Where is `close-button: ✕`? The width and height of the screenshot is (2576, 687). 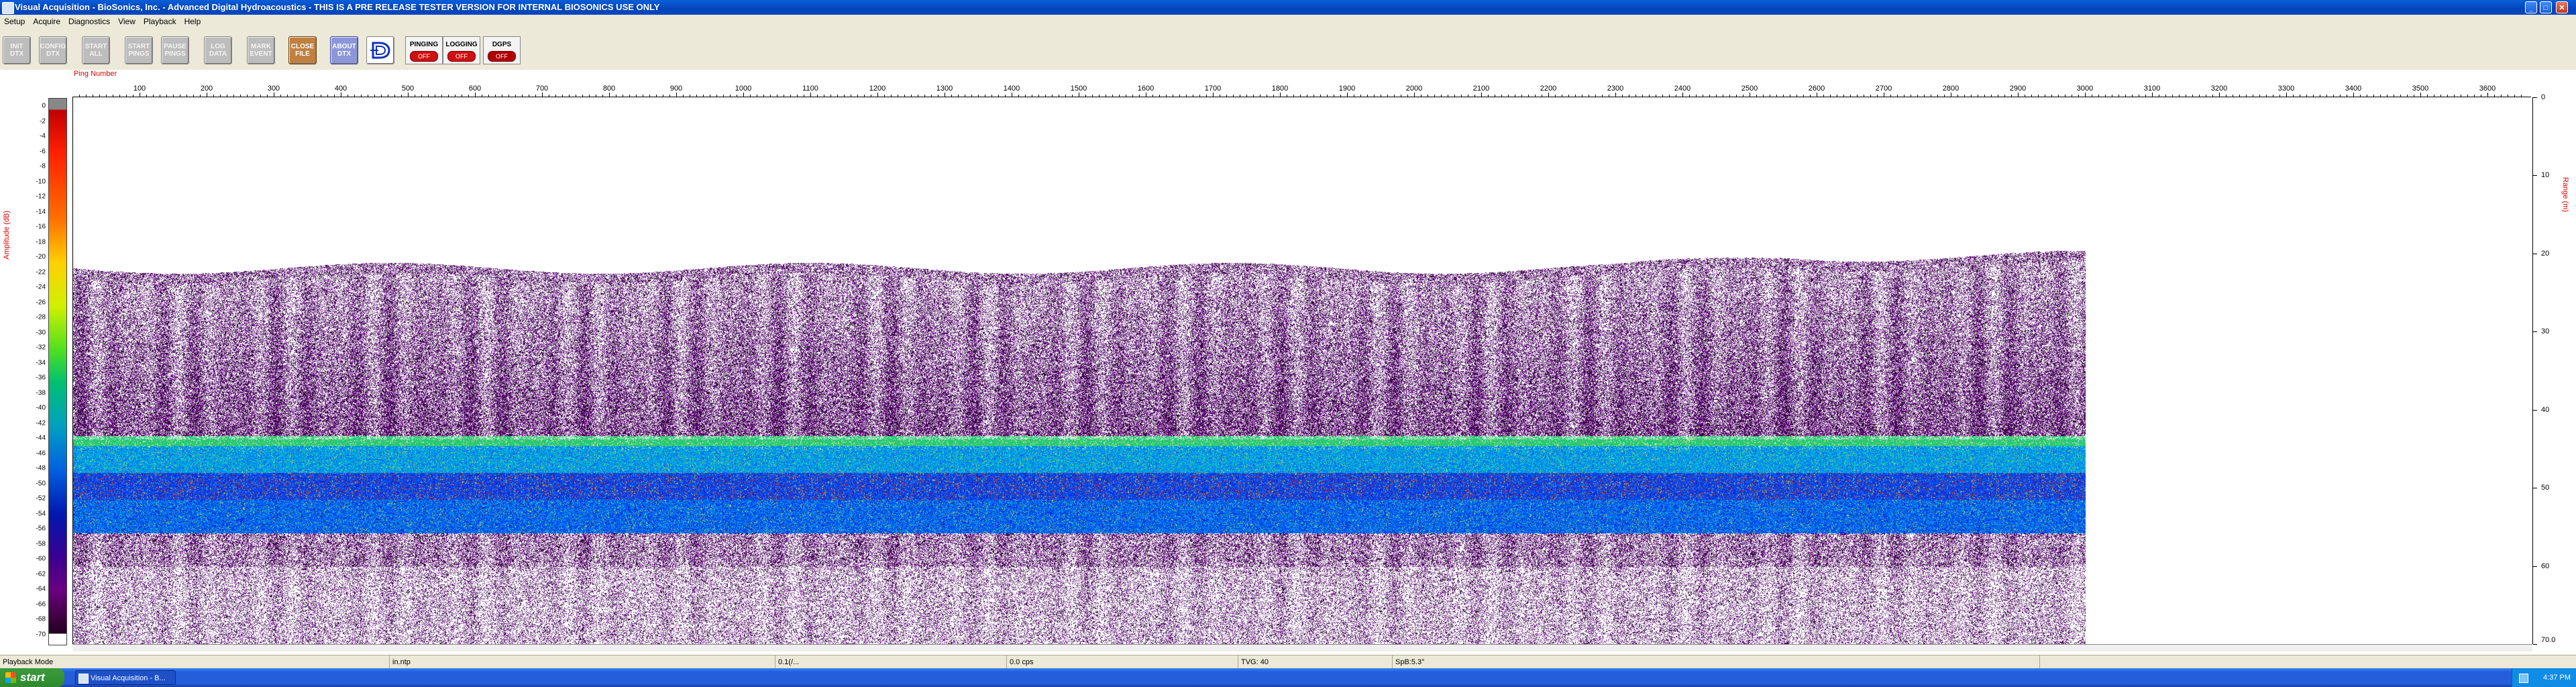
close-button: ✕ is located at coordinates (2562, 7).